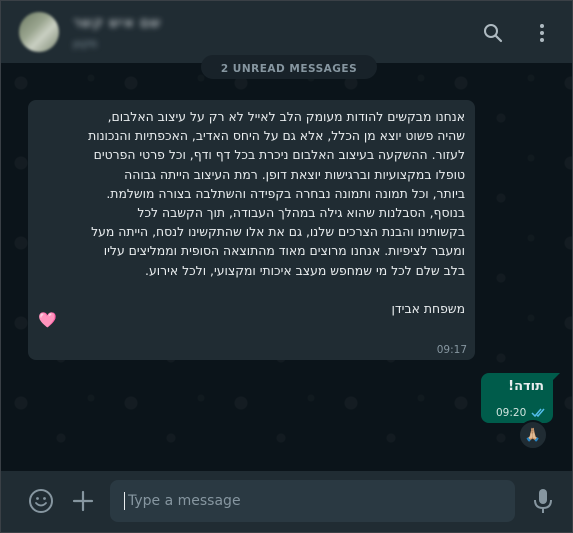 Image resolution: width=573 pixels, height=533 pixels. I want to click on mic-icon, so click(543, 501).